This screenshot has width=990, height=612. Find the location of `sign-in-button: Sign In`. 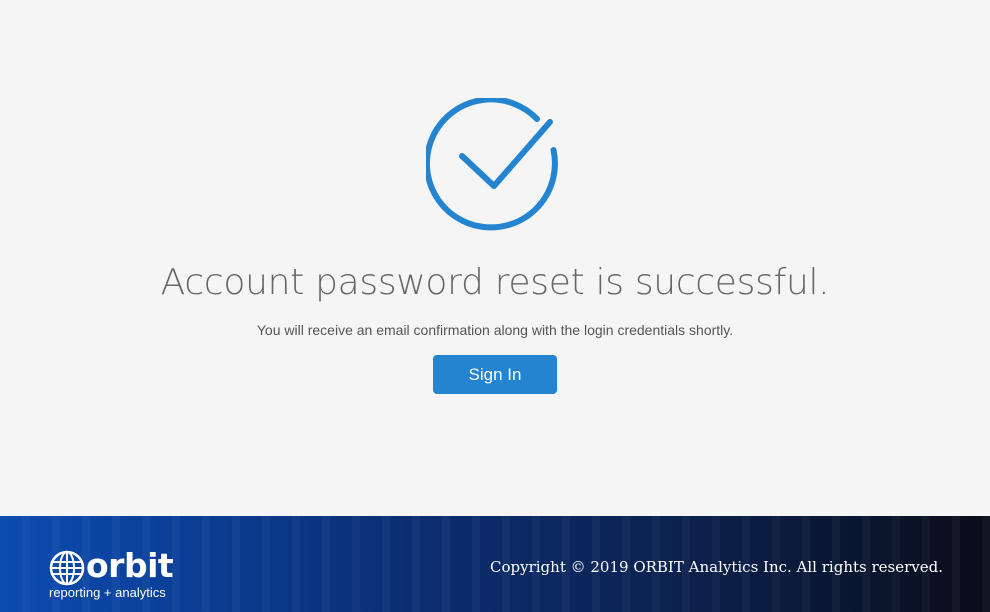

sign-in-button: Sign In is located at coordinates (495, 374).